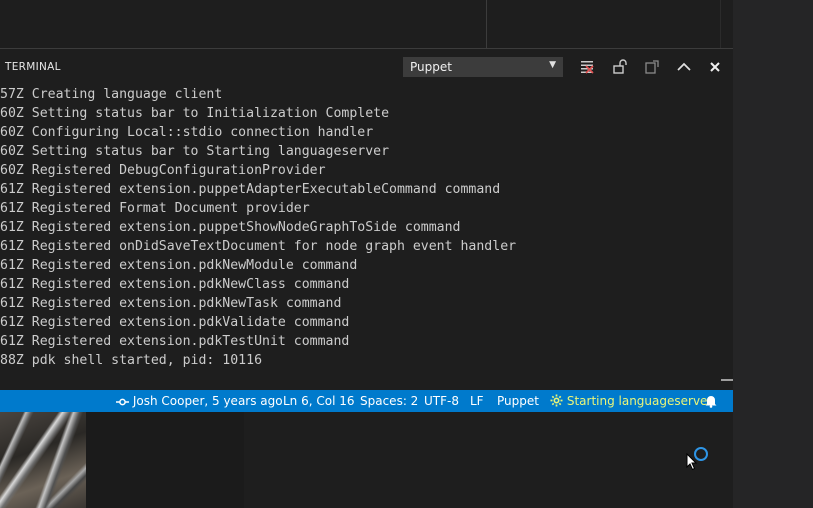  I want to click on terminal-line: 88Z pdk shell started, pid: 10116, so click(131, 360).